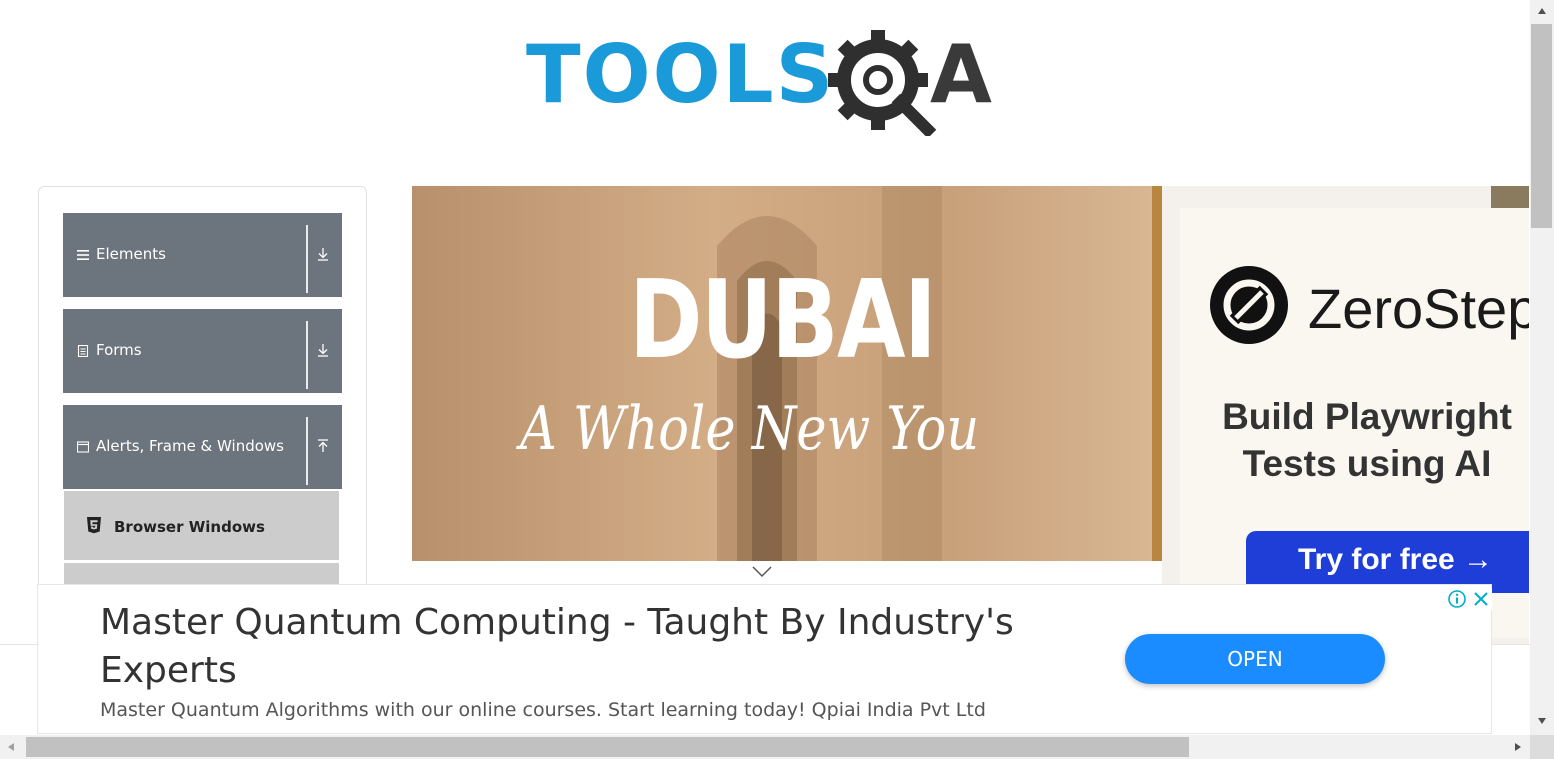 This screenshot has height=759, width=1554. What do you see at coordinates (1542, 747) in the screenshot?
I see `scrollbar-corner` at bounding box center [1542, 747].